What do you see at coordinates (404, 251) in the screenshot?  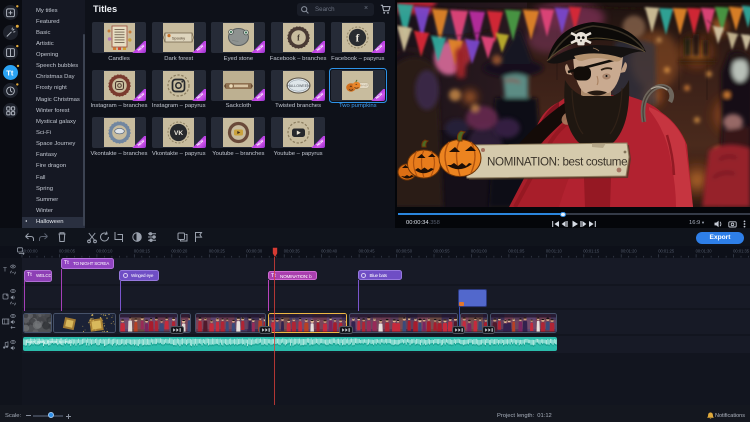 I see `svg-text: 00:00:50` at bounding box center [404, 251].